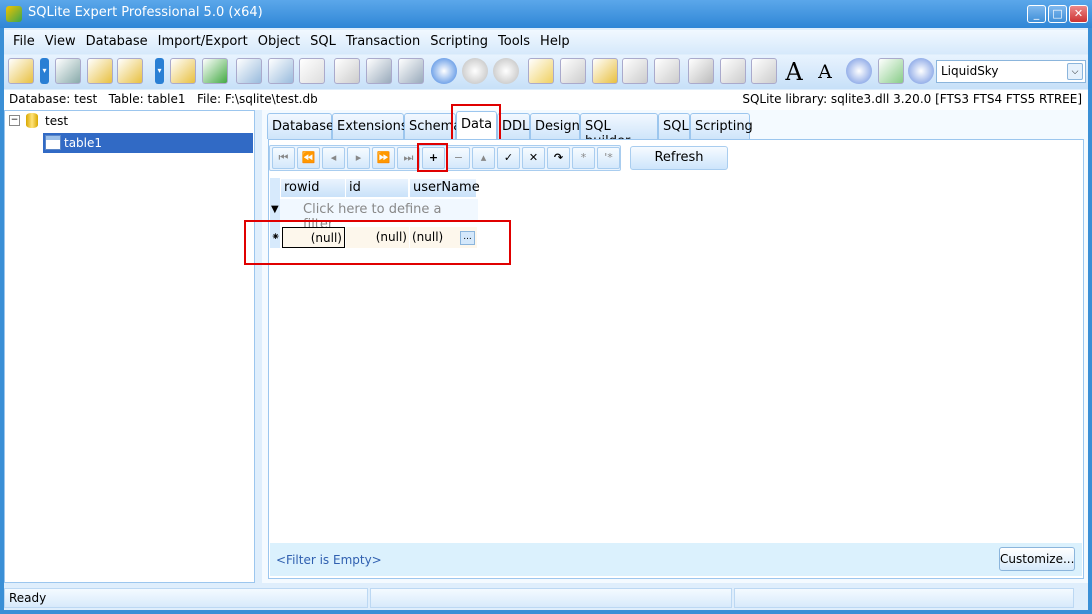 Image resolution: width=1092 pixels, height=614 pixels. Describe the element at coordinates (14, 120) in the screenshot. I see `collapse-toggle: −` at that location.